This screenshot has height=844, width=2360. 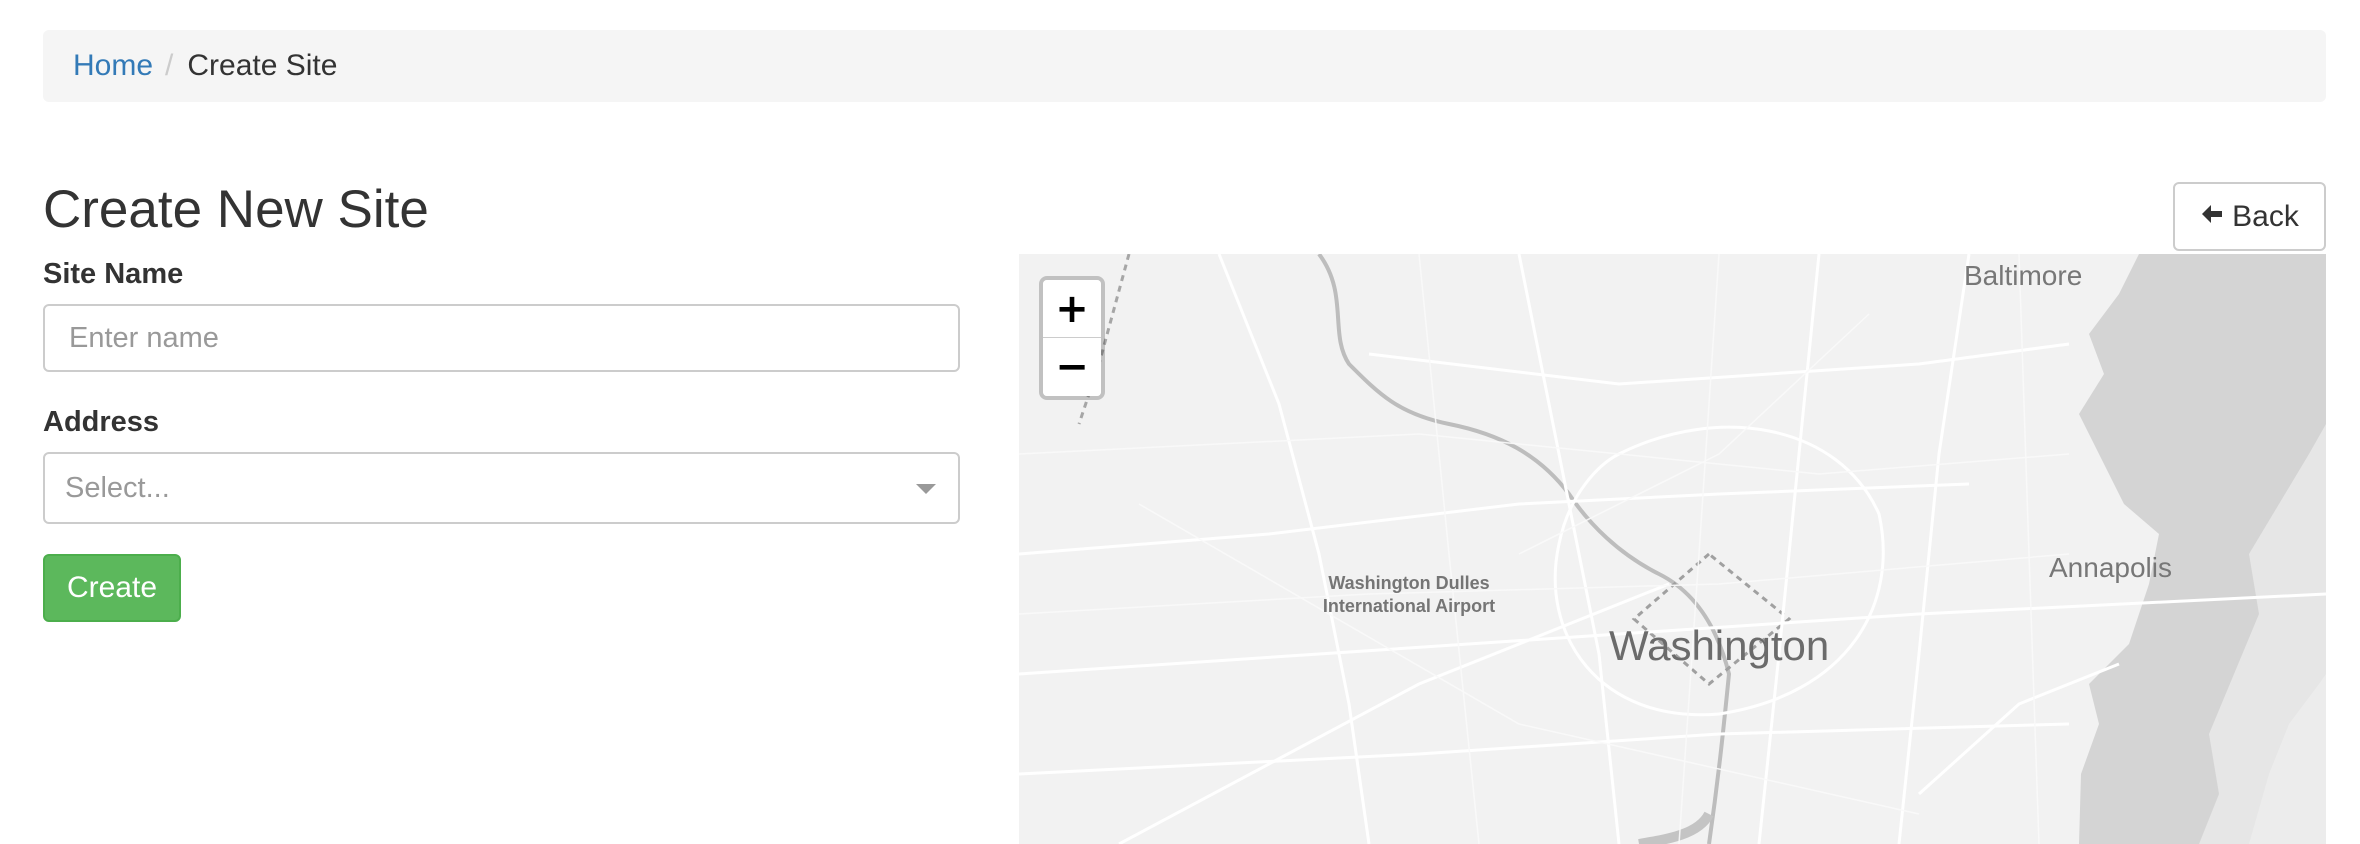 What do you see at coordinates (1409, 595) in the screenshot?
I see `map-label-dulles-airport: Washington Dulles International Airport` at bounding box center [1409, 595].